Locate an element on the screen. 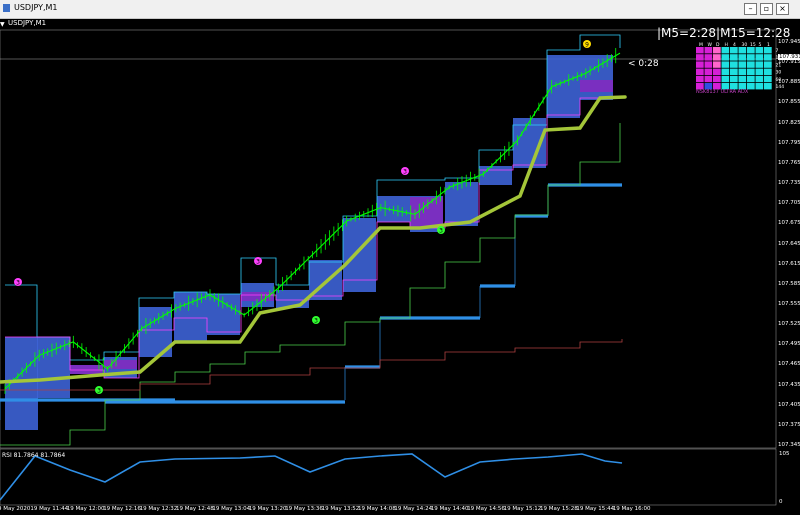 The width and height of the screenshot is (800, 515). price-axis-label: 107.525 is located at coordinates (789, 324).